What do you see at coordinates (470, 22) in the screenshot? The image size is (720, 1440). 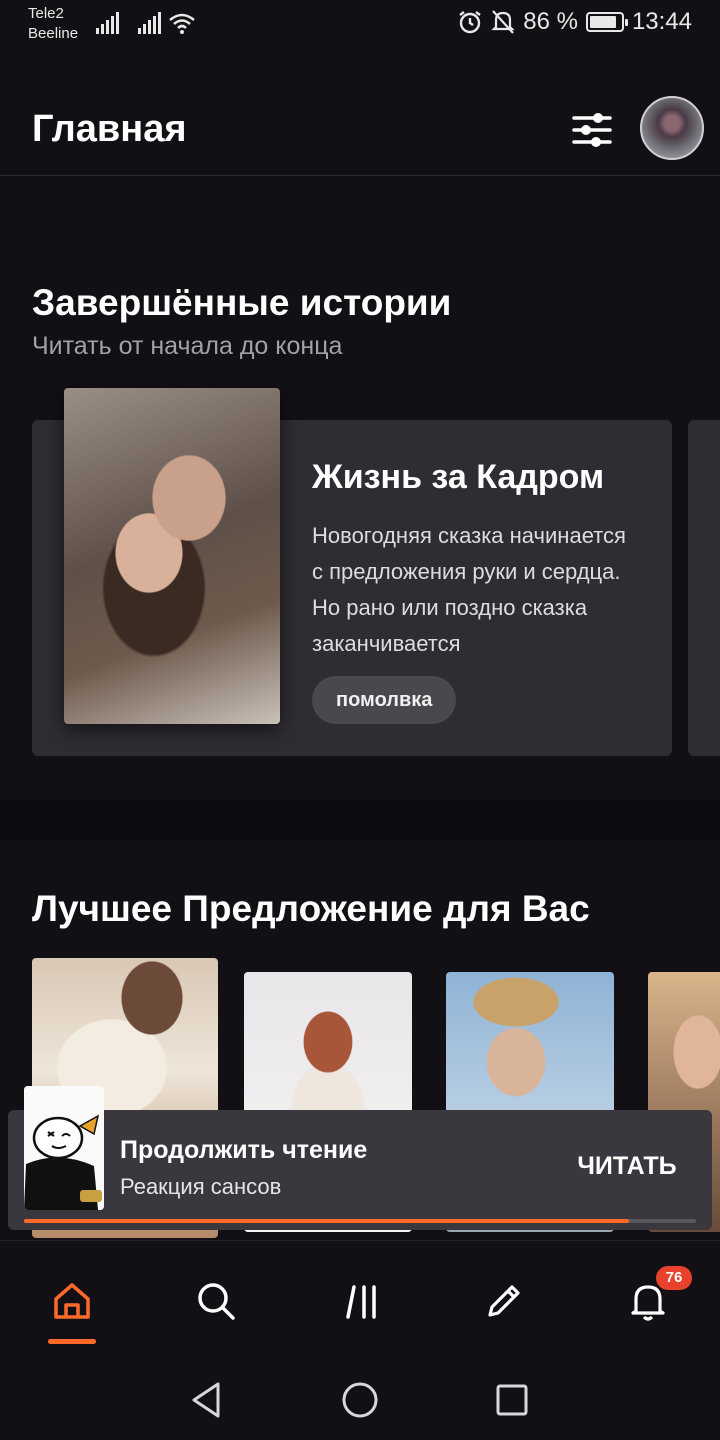 I see `alarm-icon` at bounding box center [470, 22].